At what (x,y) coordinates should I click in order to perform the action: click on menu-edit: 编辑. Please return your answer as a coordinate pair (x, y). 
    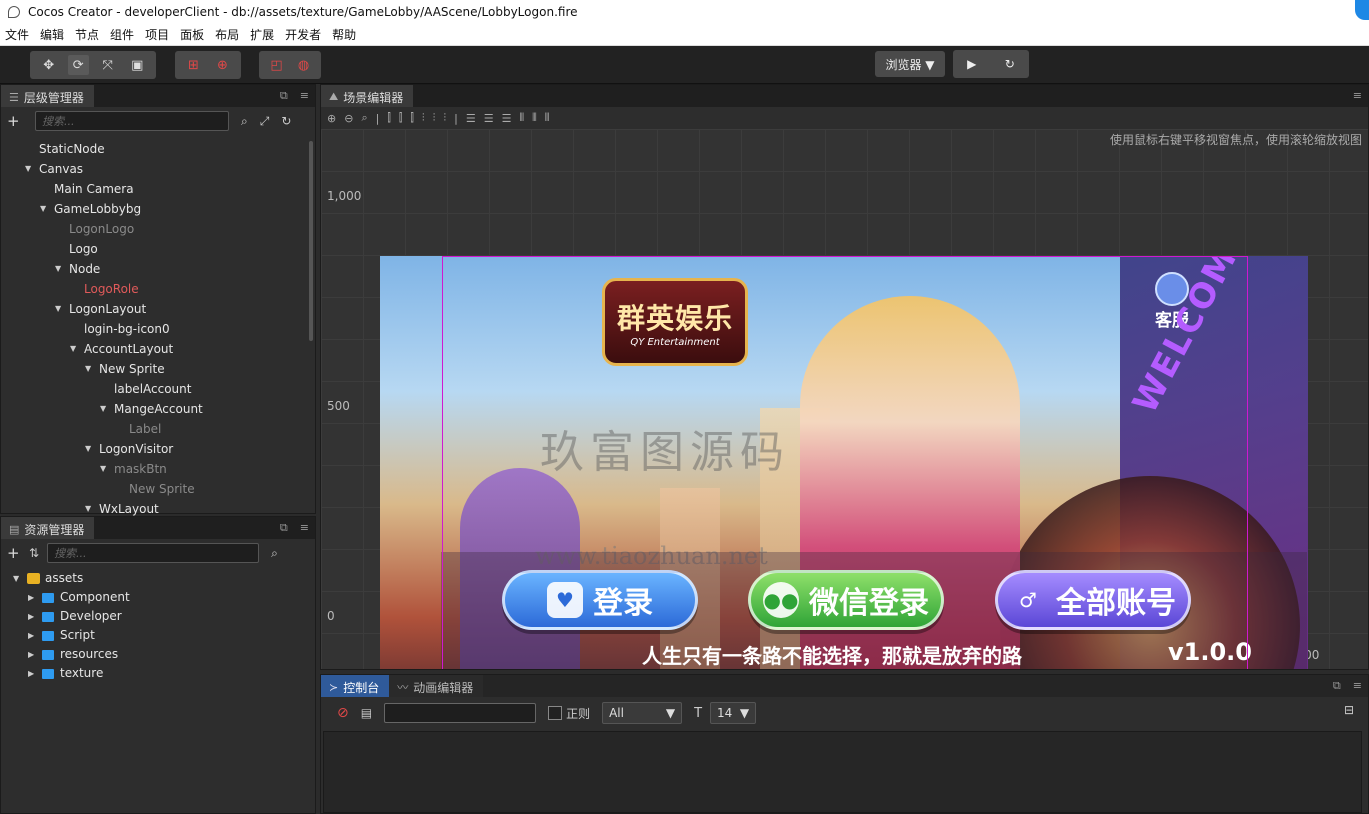
    Looking at the image, I should click on (52, 34).